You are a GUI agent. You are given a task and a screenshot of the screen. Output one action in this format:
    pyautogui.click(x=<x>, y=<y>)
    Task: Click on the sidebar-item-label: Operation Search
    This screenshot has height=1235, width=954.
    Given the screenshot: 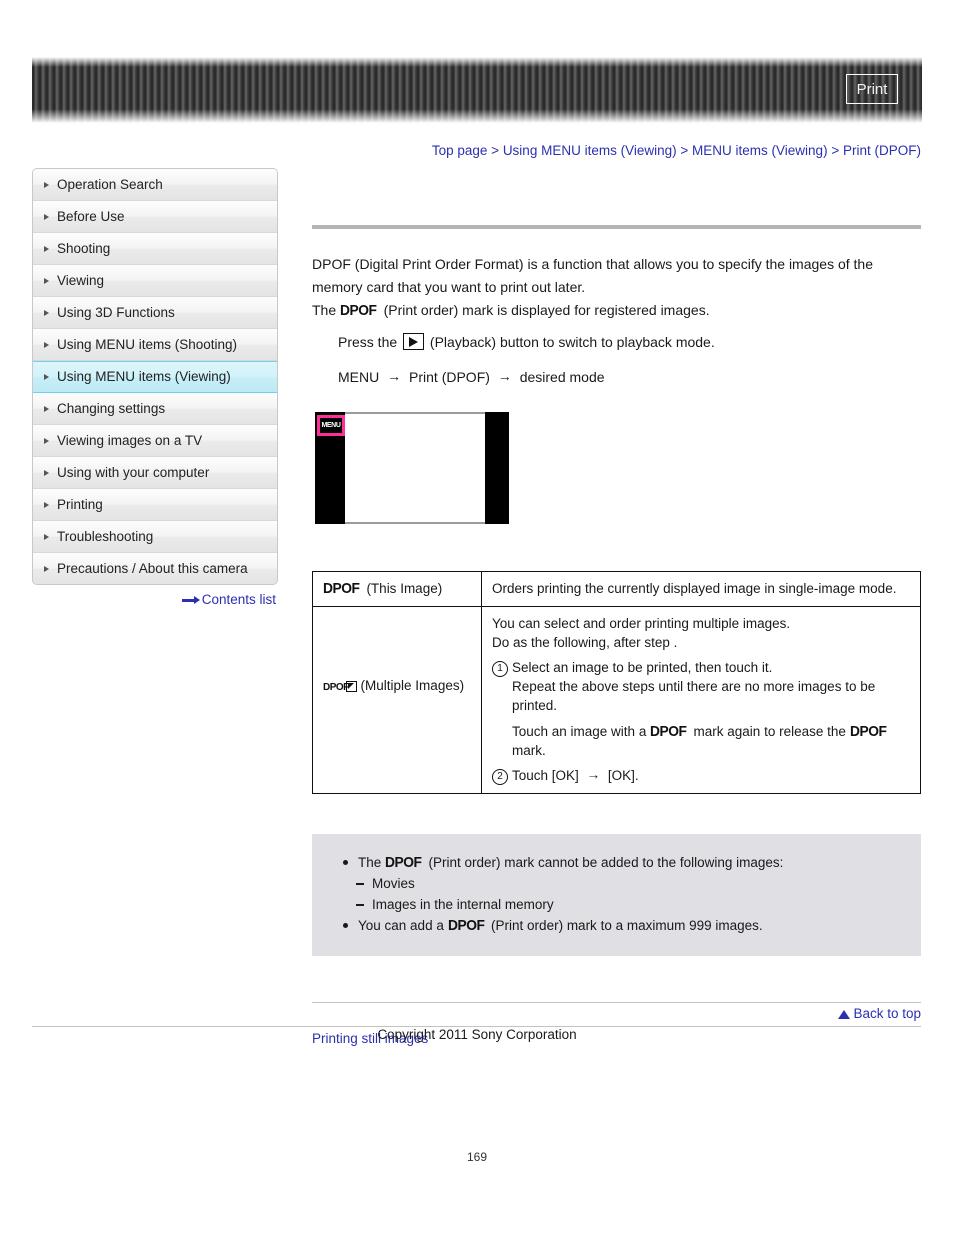 What is the action you would take?
    pyautogui.click(x=110, y=184)
    